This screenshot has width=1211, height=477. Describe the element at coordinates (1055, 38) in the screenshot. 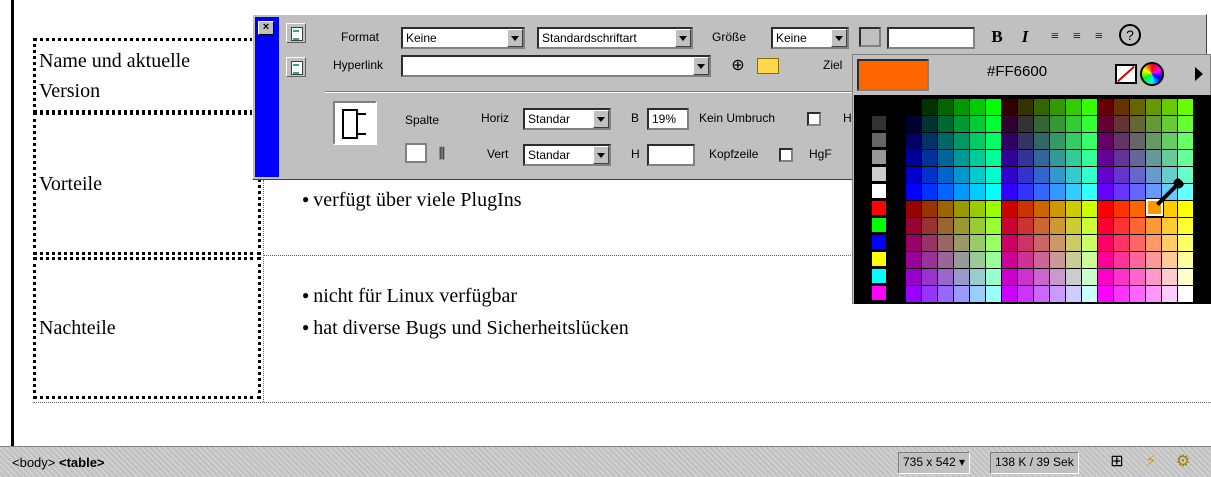

I see `align-left-icon: ≡` at that location.